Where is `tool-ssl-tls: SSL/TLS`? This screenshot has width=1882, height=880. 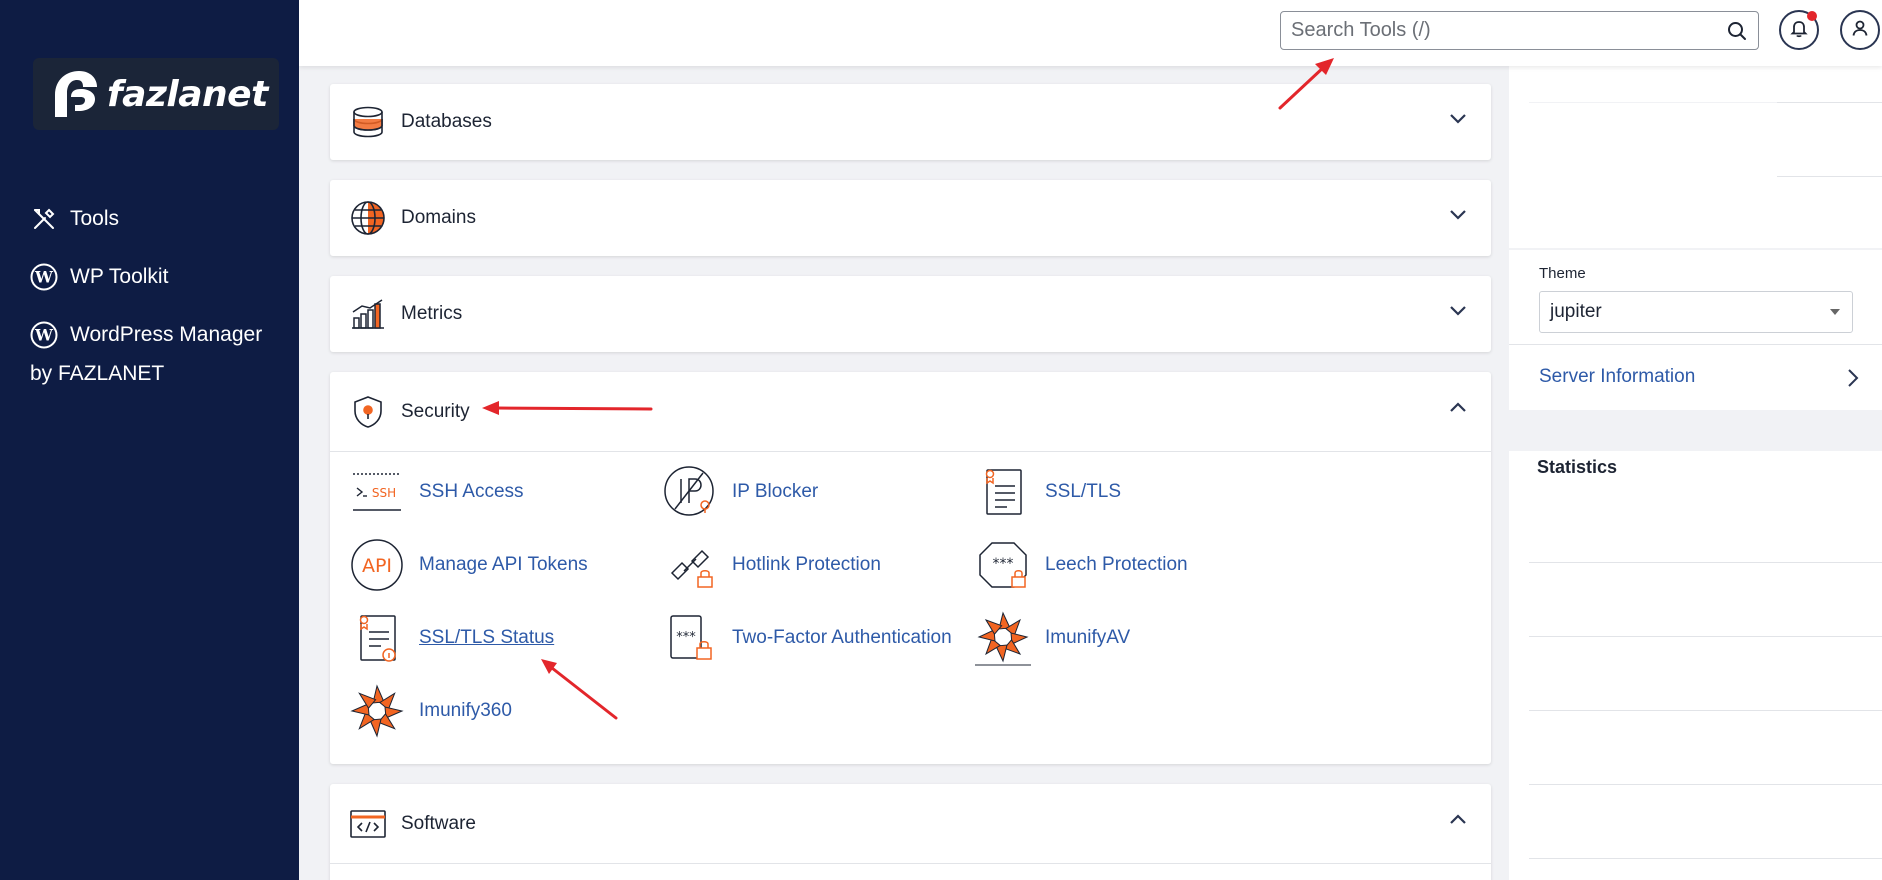
tool-ssl-tls: SSL/TLS is located at coordinates (1047, 492).